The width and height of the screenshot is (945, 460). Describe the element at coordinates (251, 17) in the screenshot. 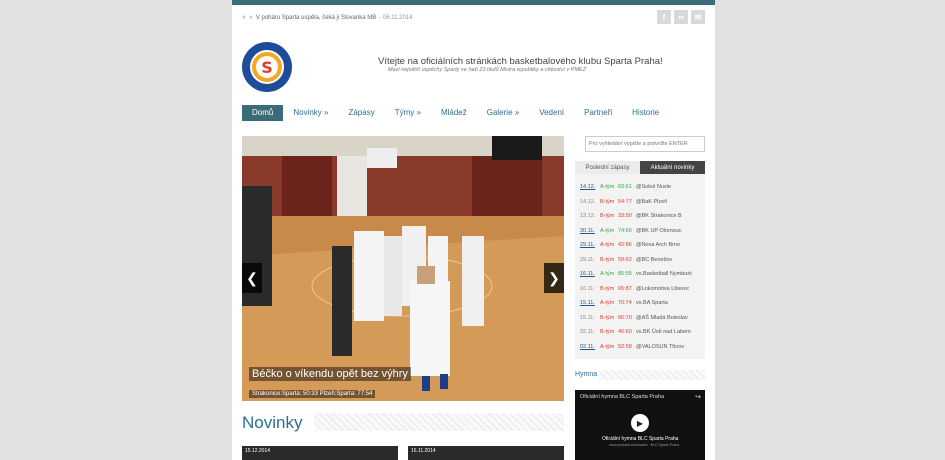

I see `ticker-next-icon: »` at that location.